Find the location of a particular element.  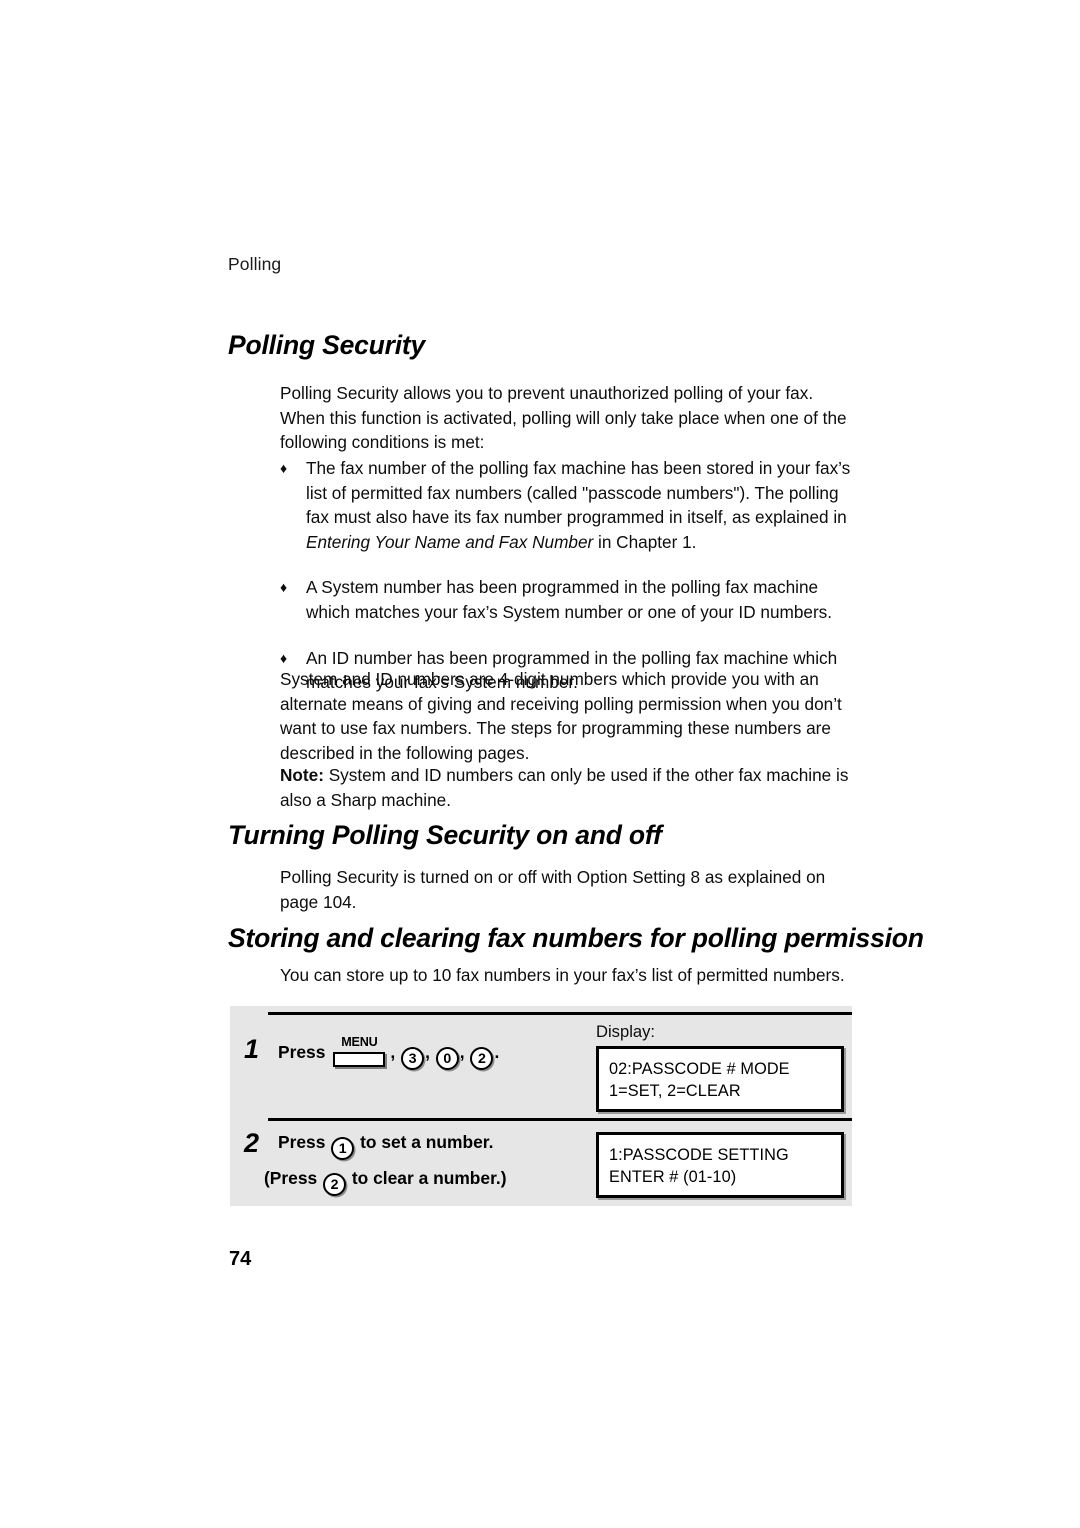

step-1-instruction: Press MENU, 3, 0, 2. is located at coordinates (389, 1053).